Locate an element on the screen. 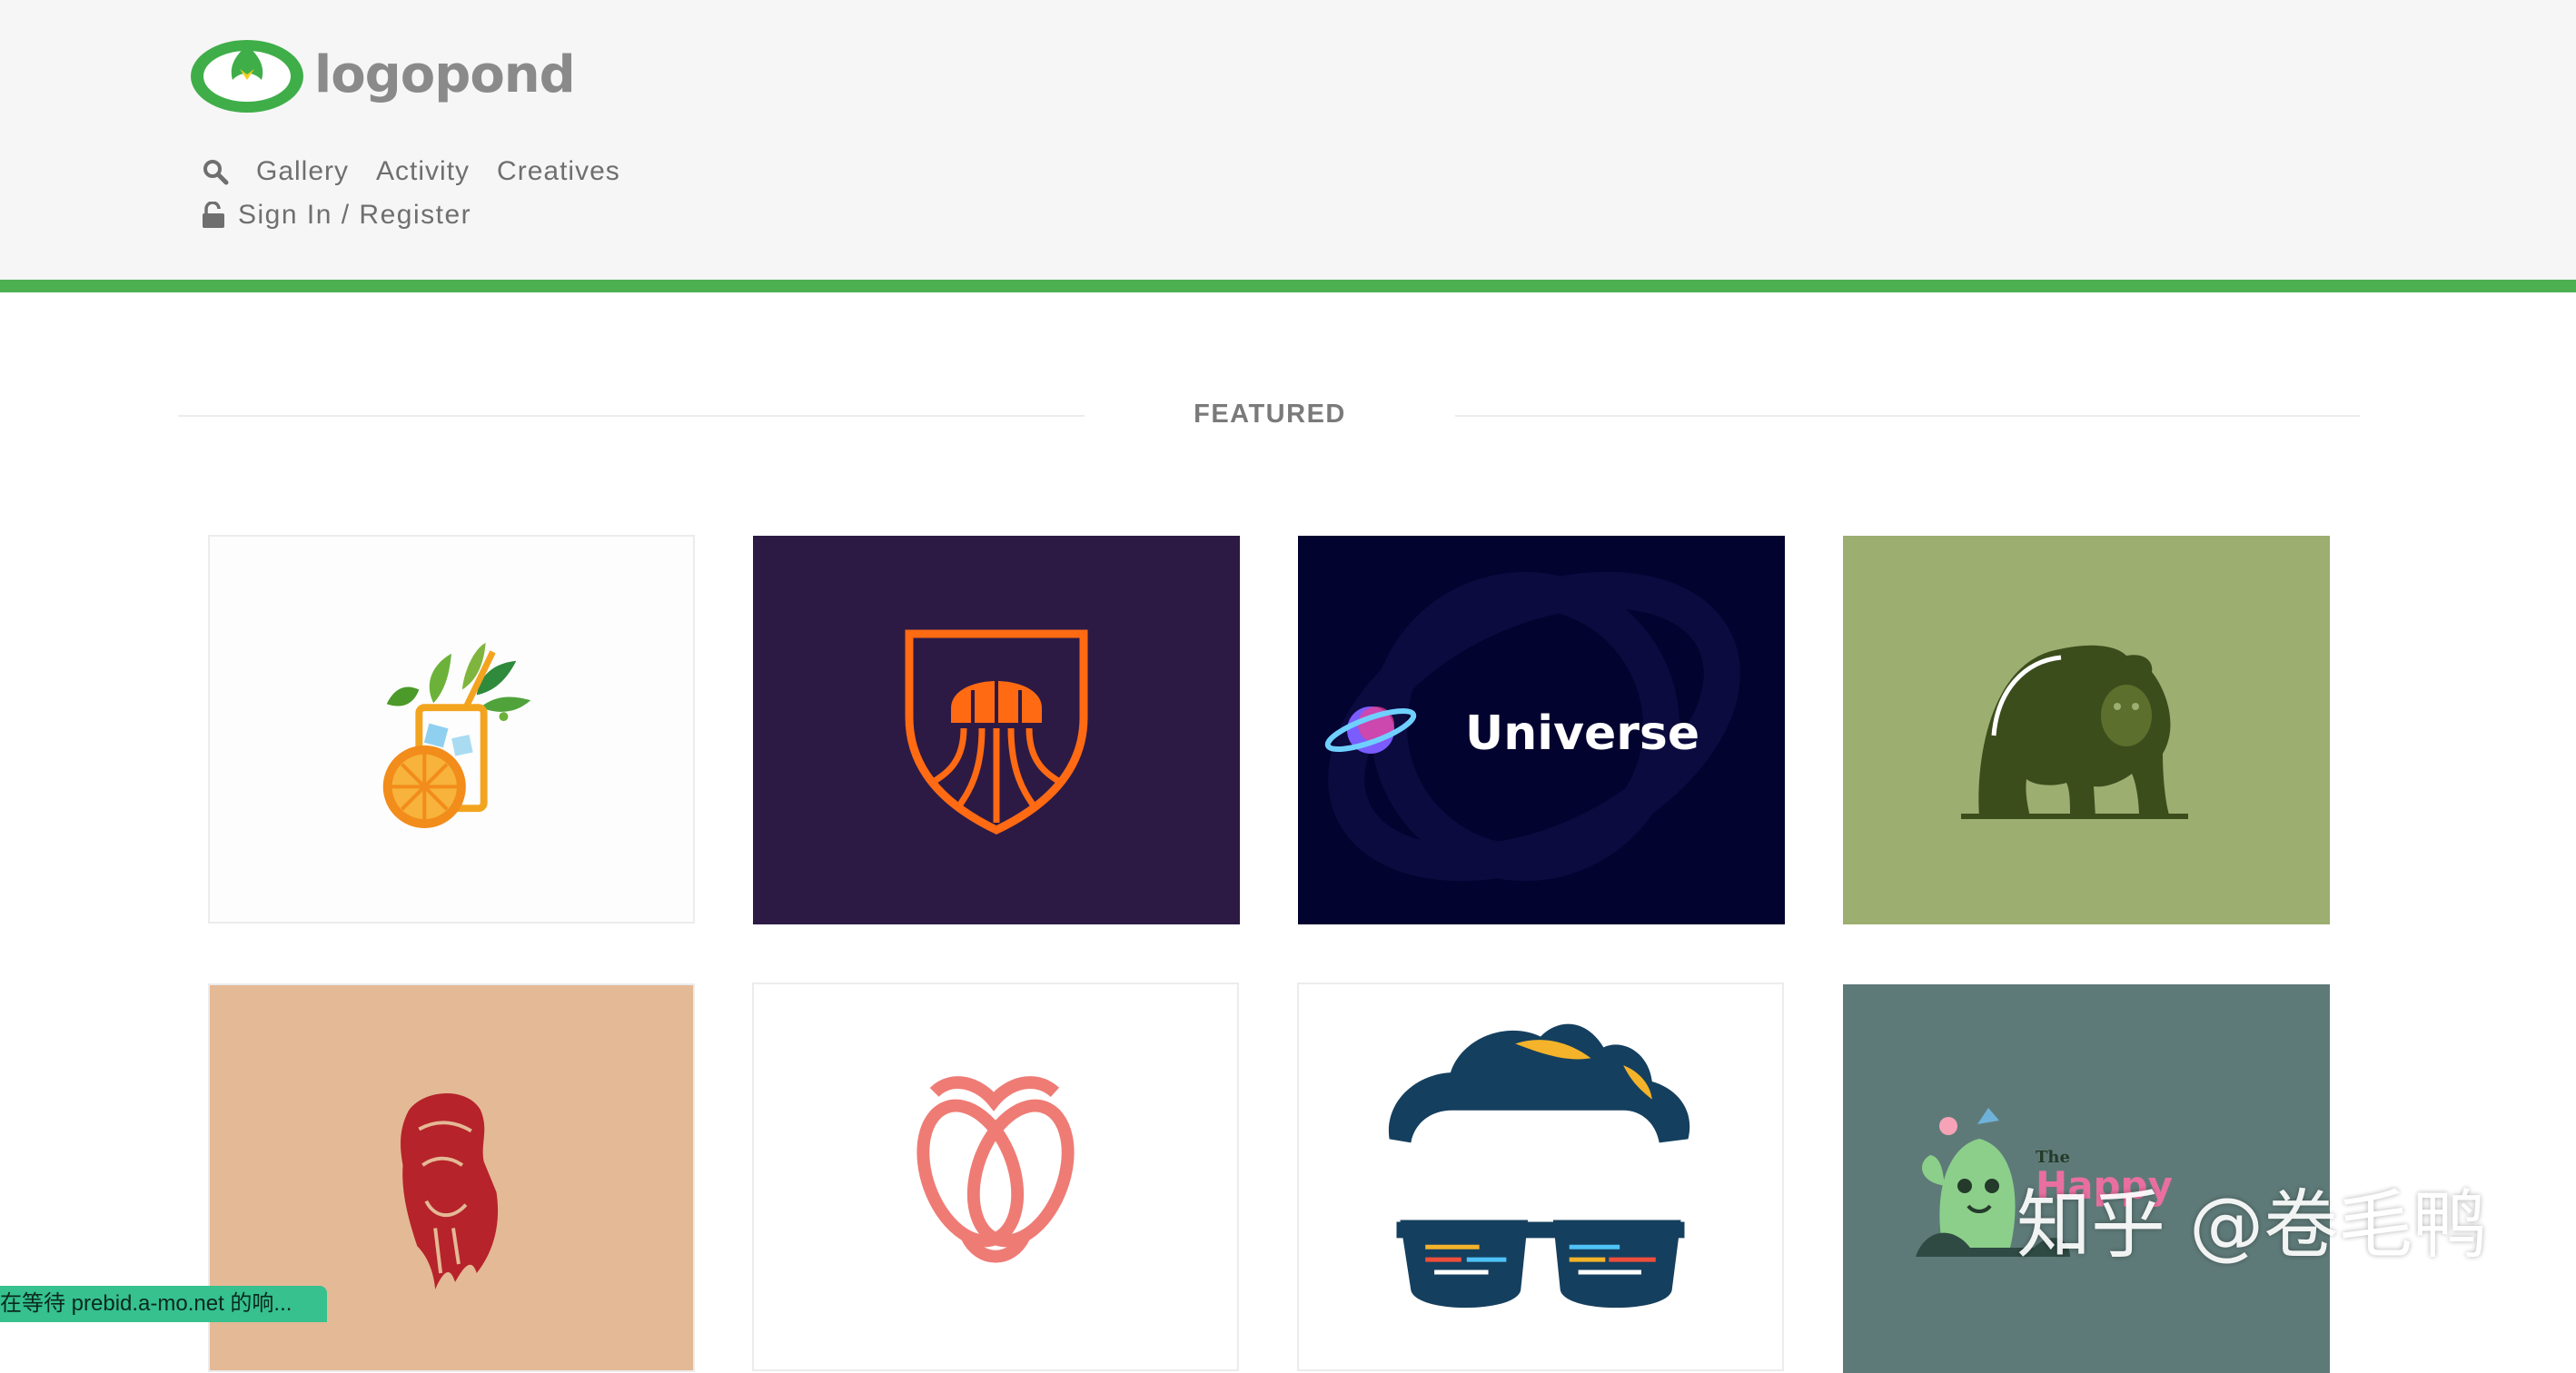  tile-universe-logo: Universe is located at coordinates (1541, 730).